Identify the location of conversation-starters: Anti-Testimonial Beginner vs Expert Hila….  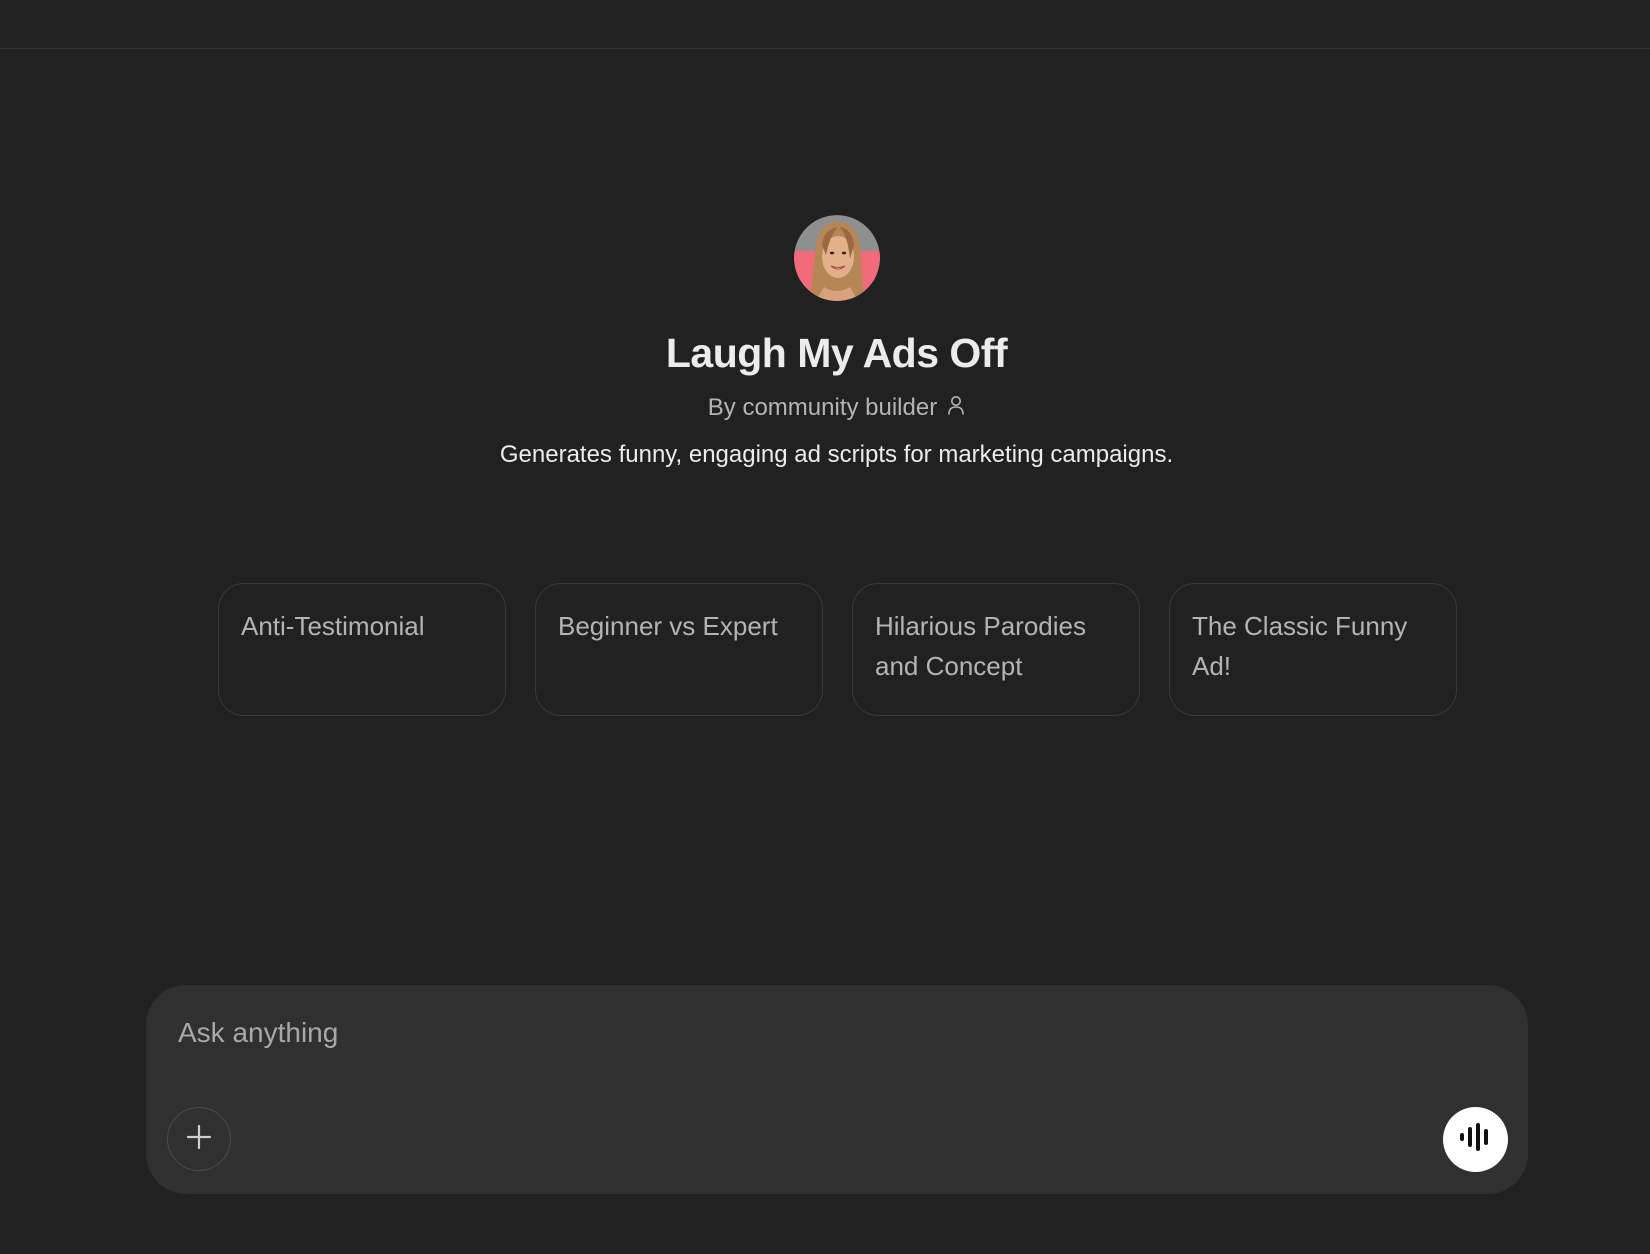
(837, 649).